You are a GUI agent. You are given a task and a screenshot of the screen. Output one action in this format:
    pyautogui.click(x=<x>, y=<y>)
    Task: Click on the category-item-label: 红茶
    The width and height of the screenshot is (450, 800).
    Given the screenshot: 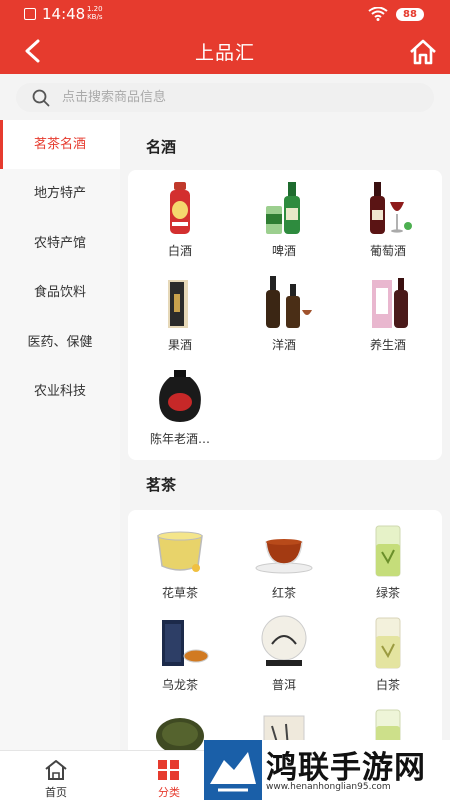 What is the action you would take?
    pyautogui.click(x=283, y=593)
    